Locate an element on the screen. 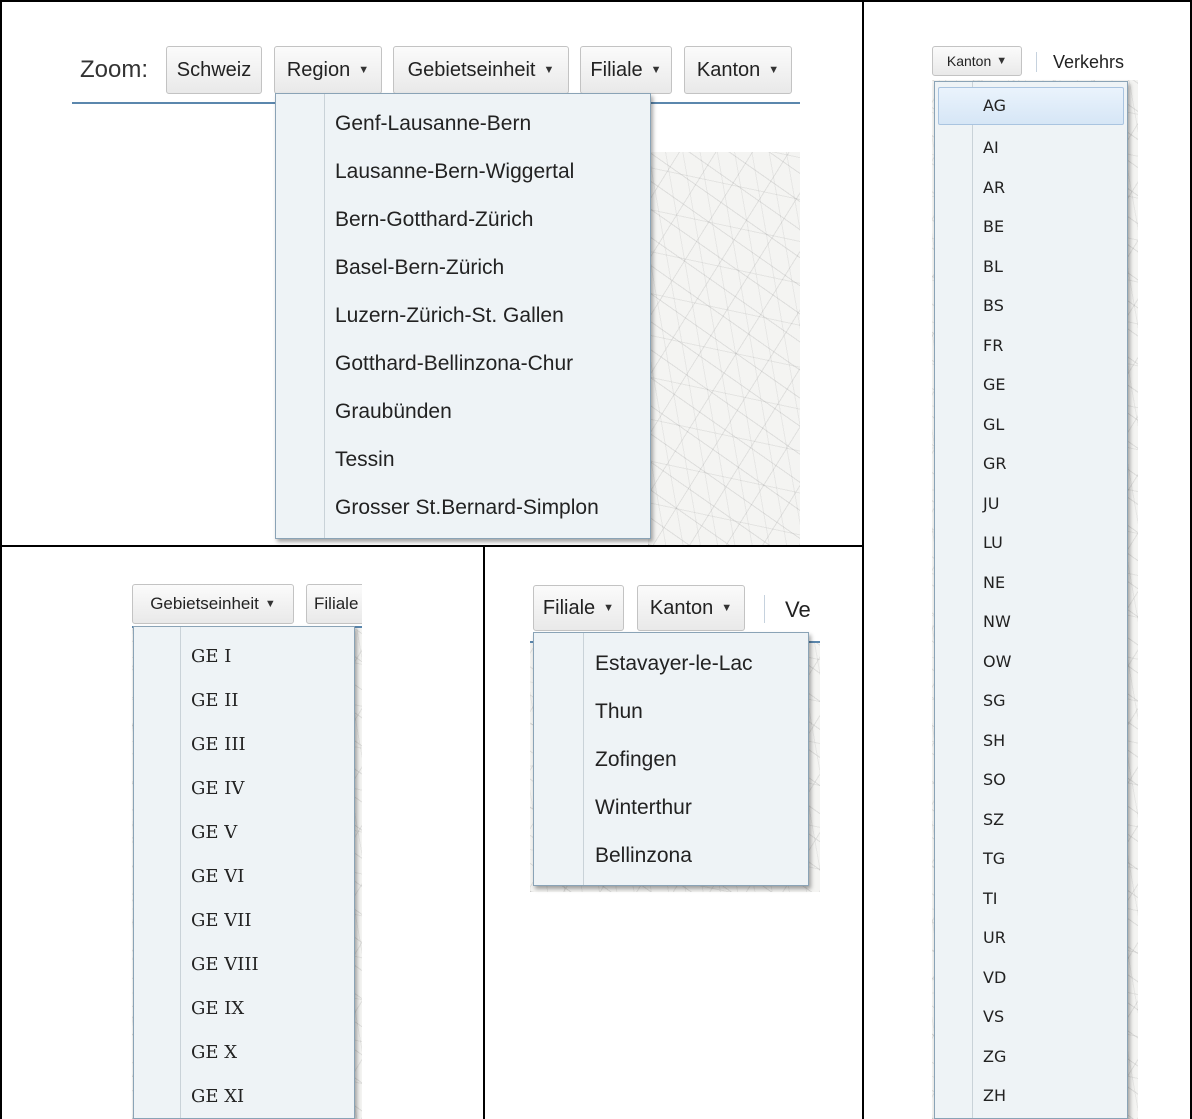 This screenshot has height=1119, width=1192. kanton-menu-item: NE is located at coordinates (1031, 582).